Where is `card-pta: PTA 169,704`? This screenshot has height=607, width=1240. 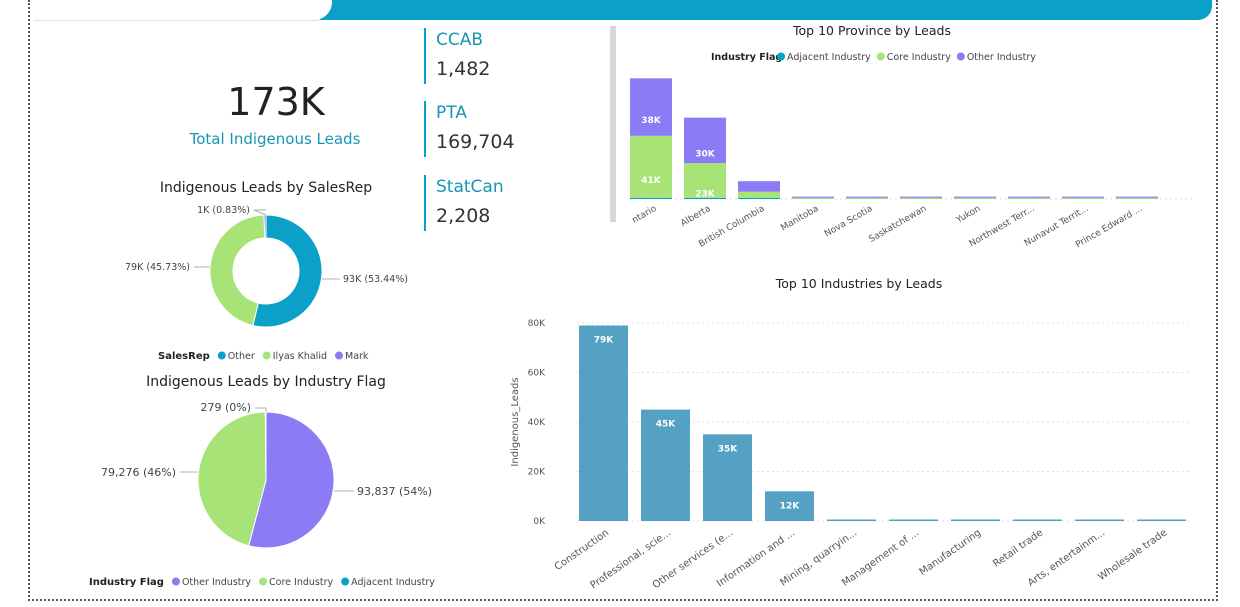
card-pta: PTA 169,704 is located at coordinates (500, 129).